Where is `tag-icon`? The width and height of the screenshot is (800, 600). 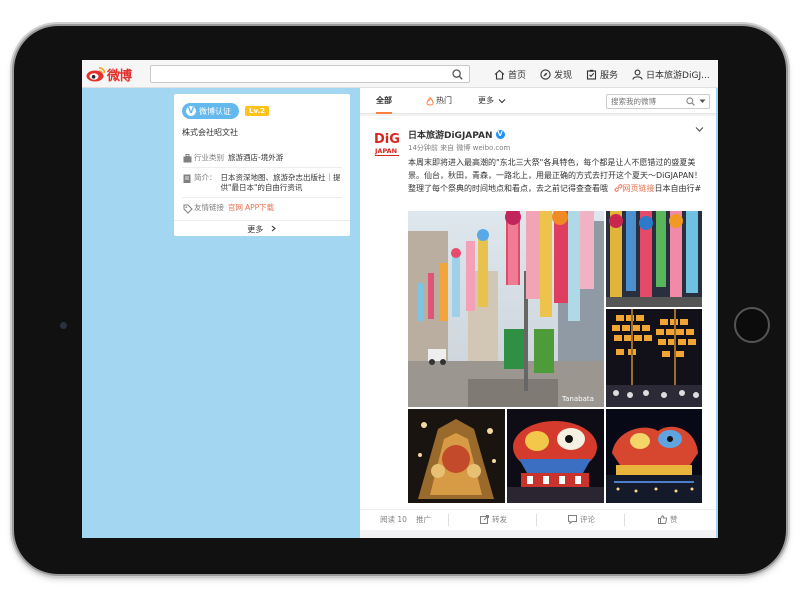
tag-icon is located at coordinates (188, 209).